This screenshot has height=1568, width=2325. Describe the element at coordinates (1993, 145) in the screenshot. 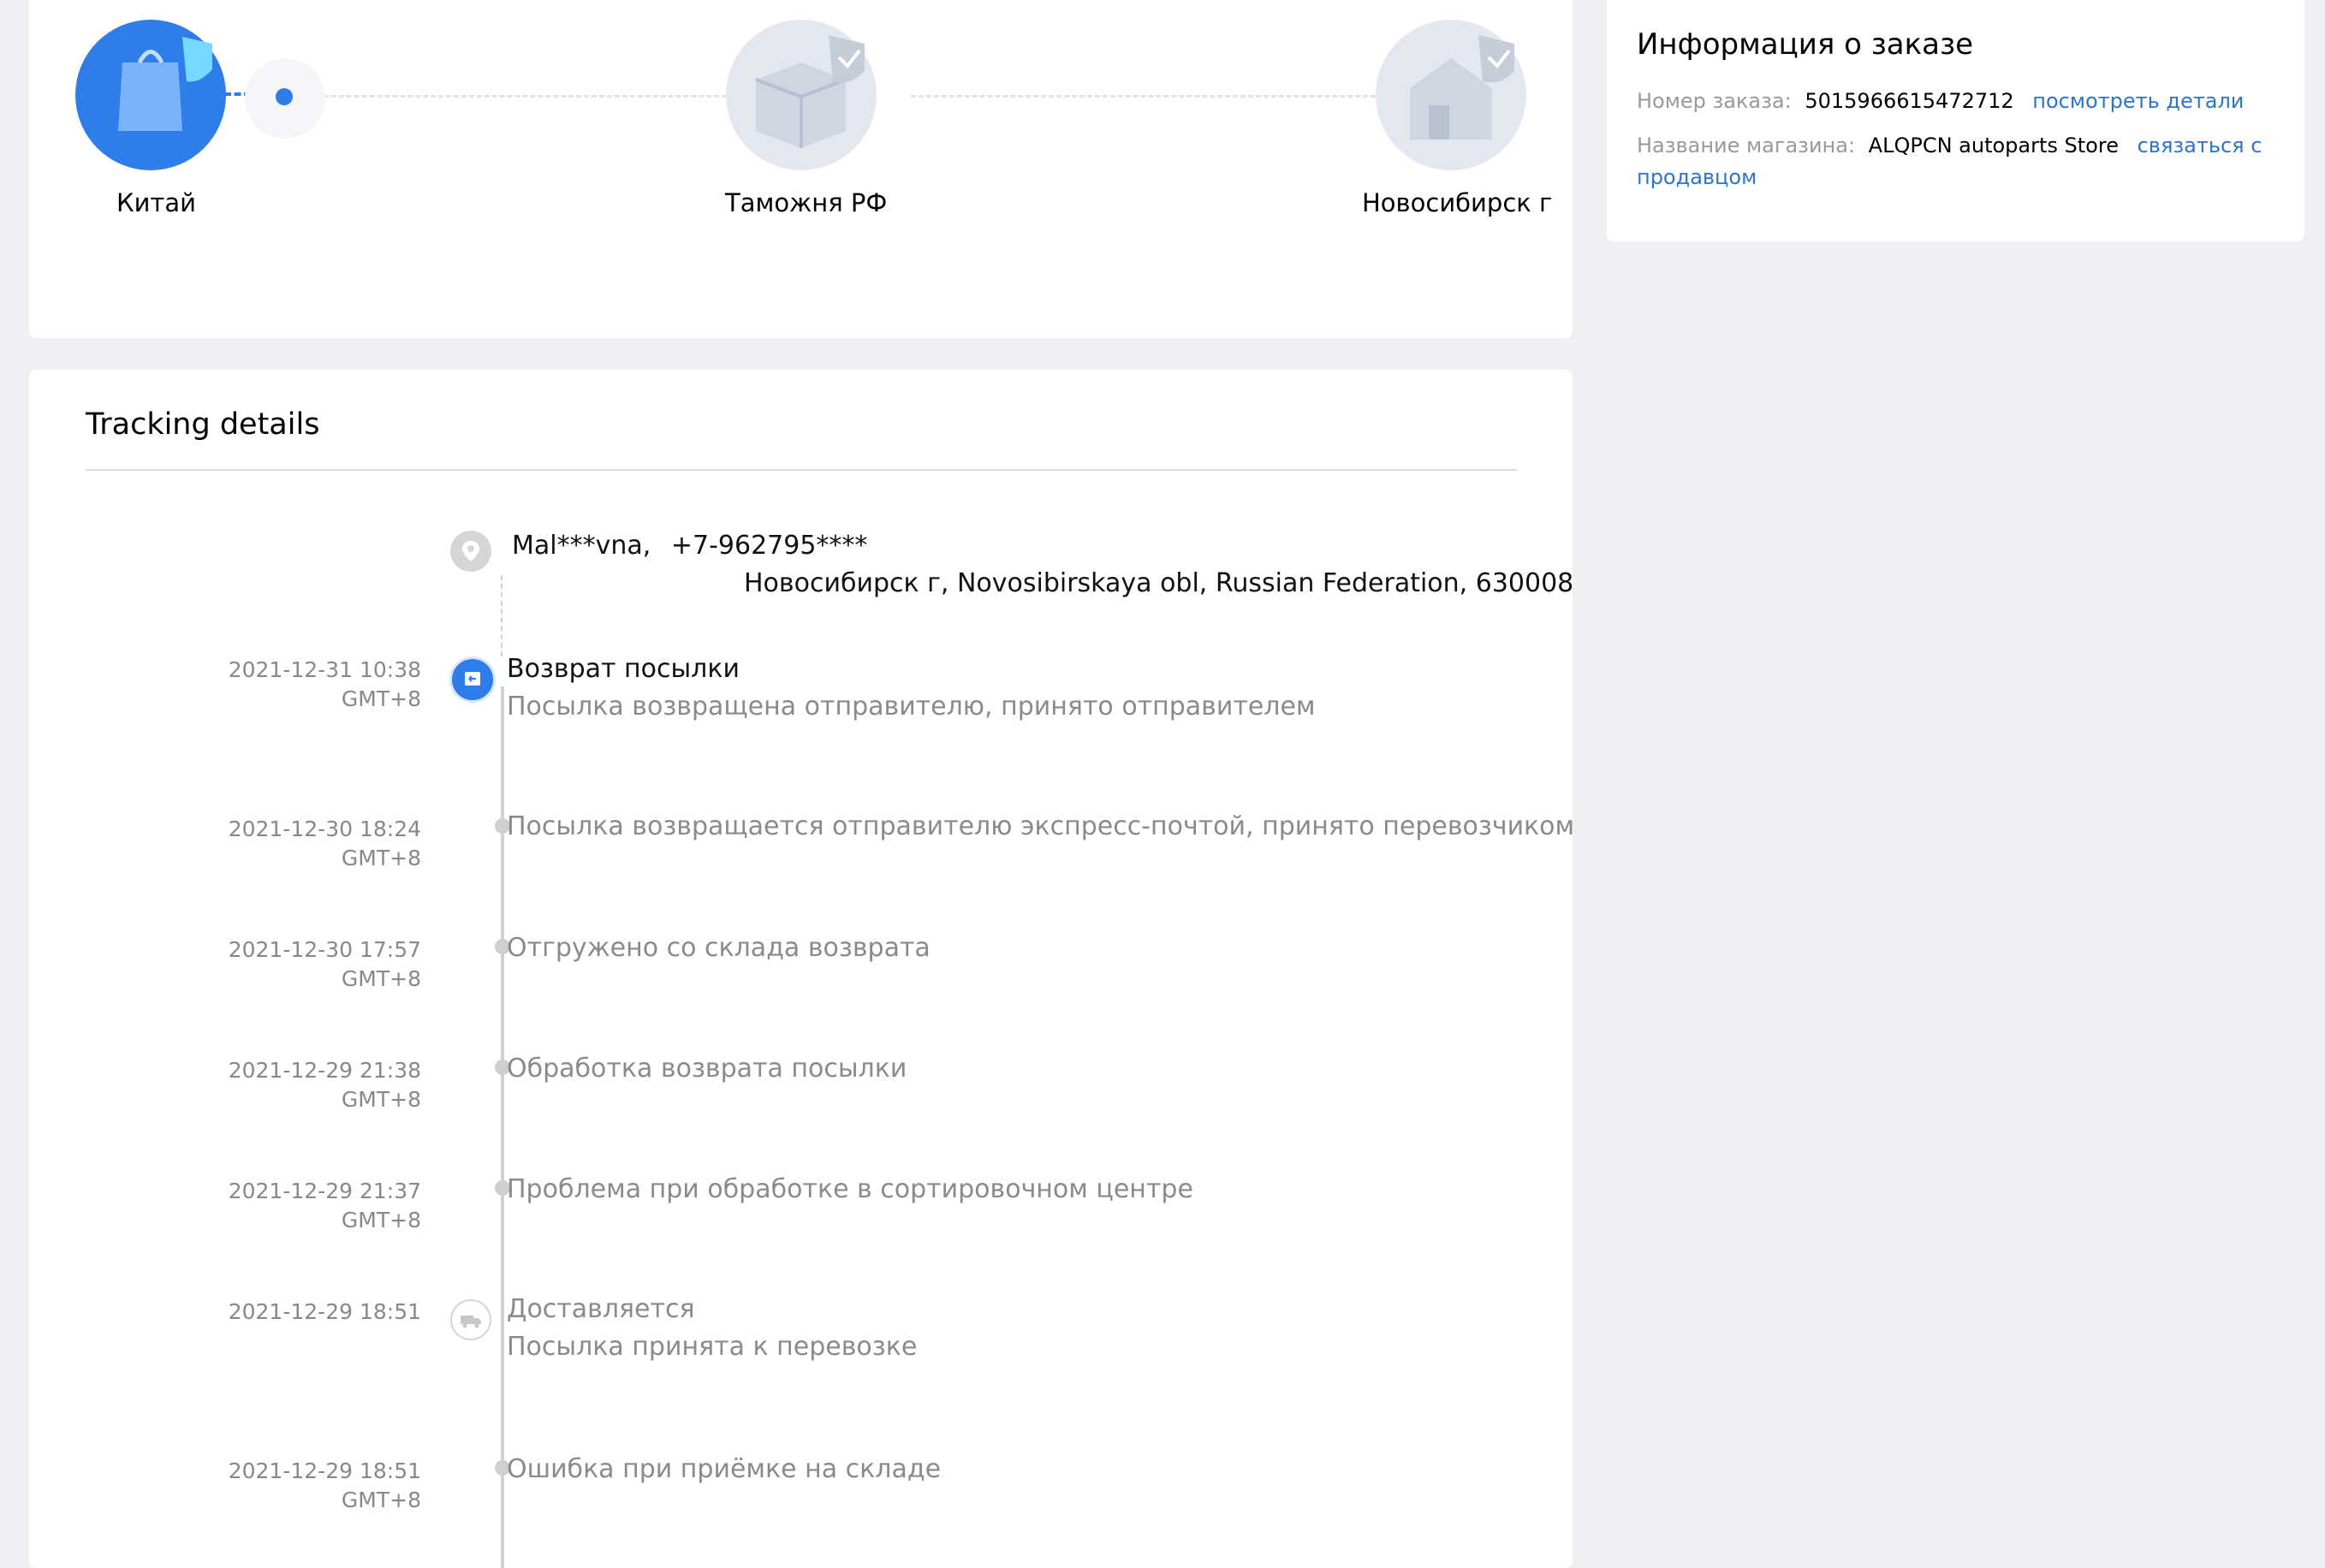

I see `store-name: ALQPCN autoparts Store` at that location.